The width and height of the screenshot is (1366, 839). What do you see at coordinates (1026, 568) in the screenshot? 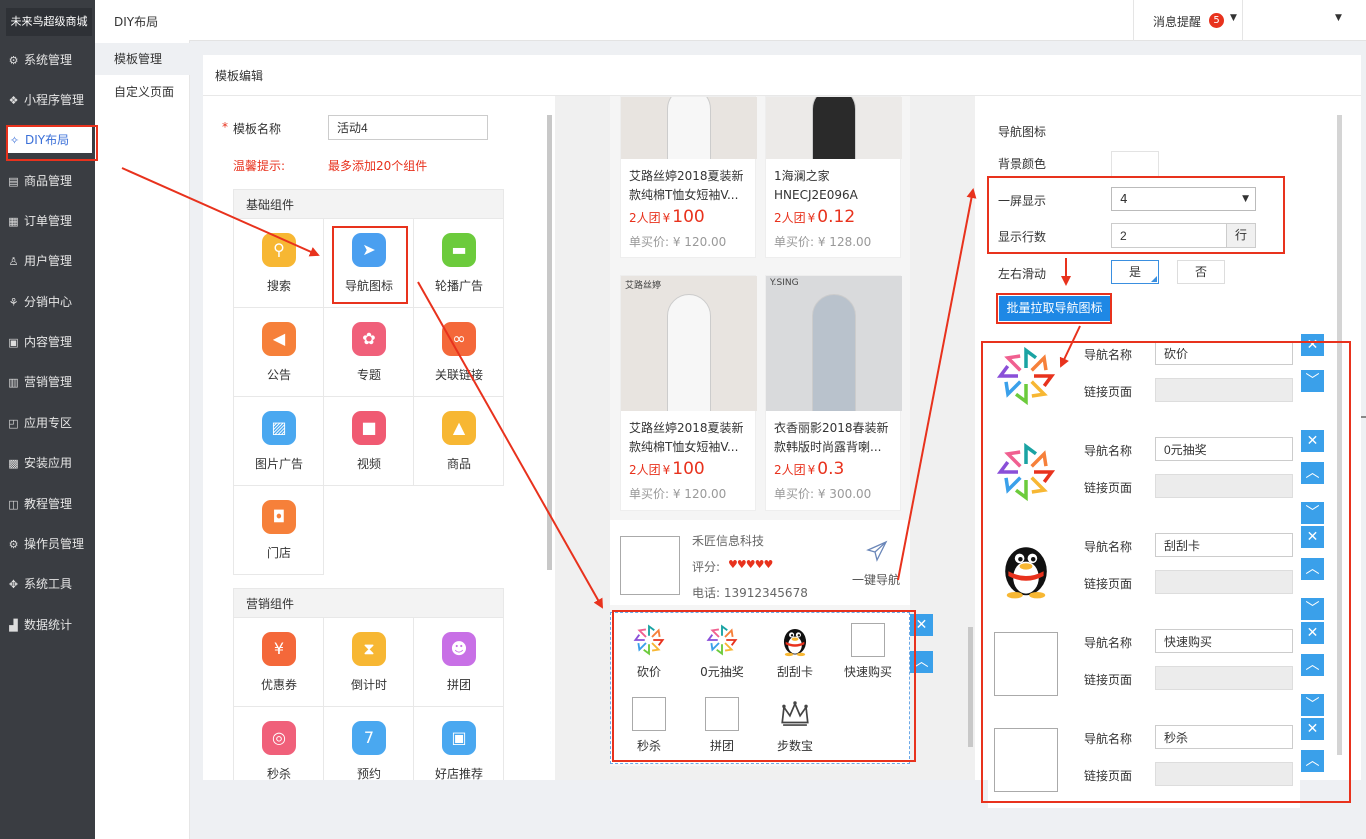
I see `penguin-icon` at bounding box center [1026, 568].